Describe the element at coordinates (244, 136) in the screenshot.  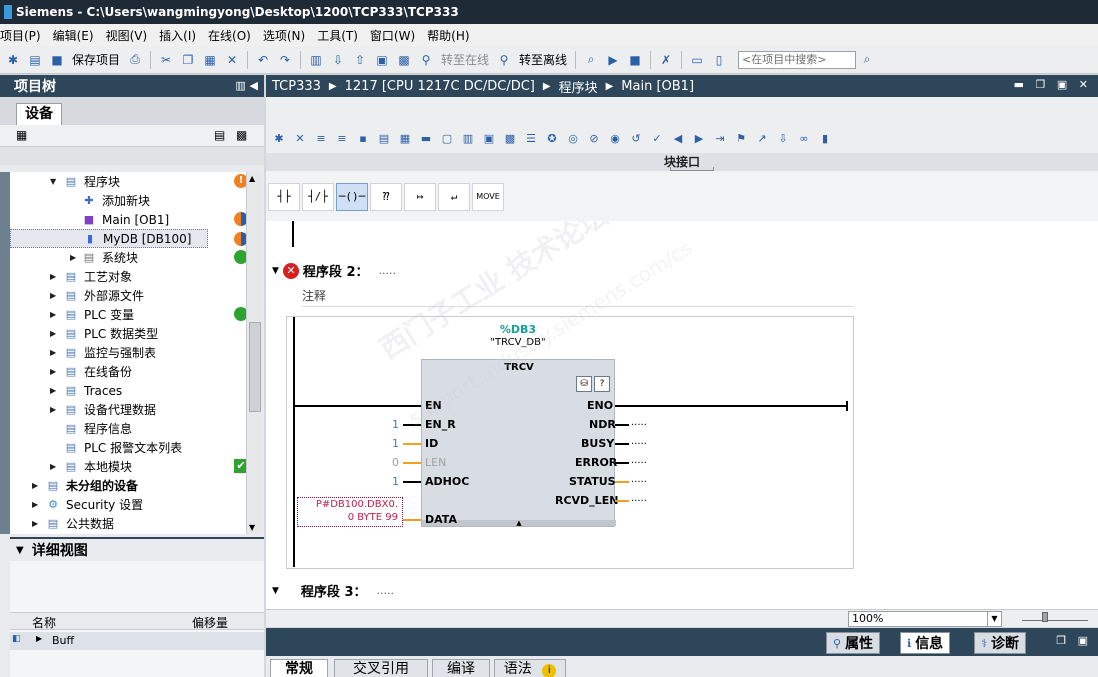
I see `tree-add-icon: ▩` at that location.